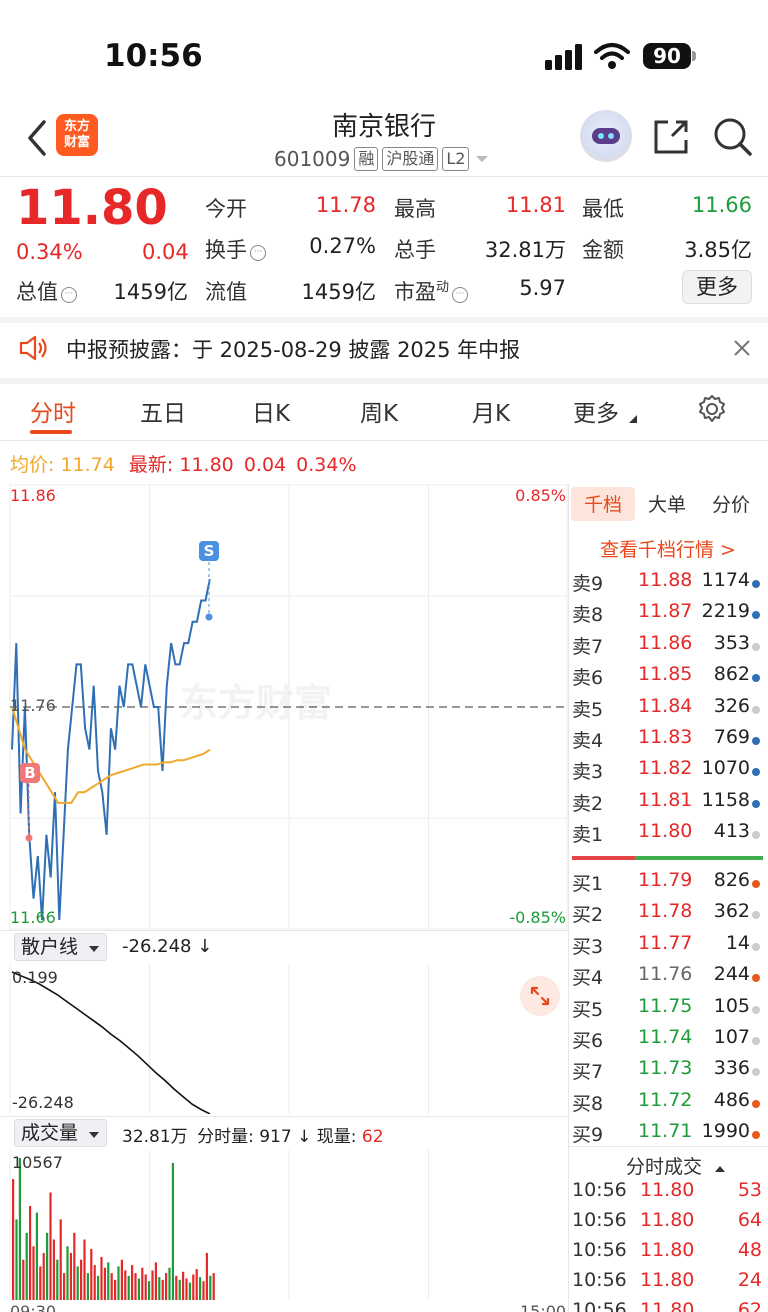 The image size is (768, 1312). What do you see at coordinates (603, 858) in the screenshot?
I see `ask-pressure-bar` at bounding box center [603, 858].